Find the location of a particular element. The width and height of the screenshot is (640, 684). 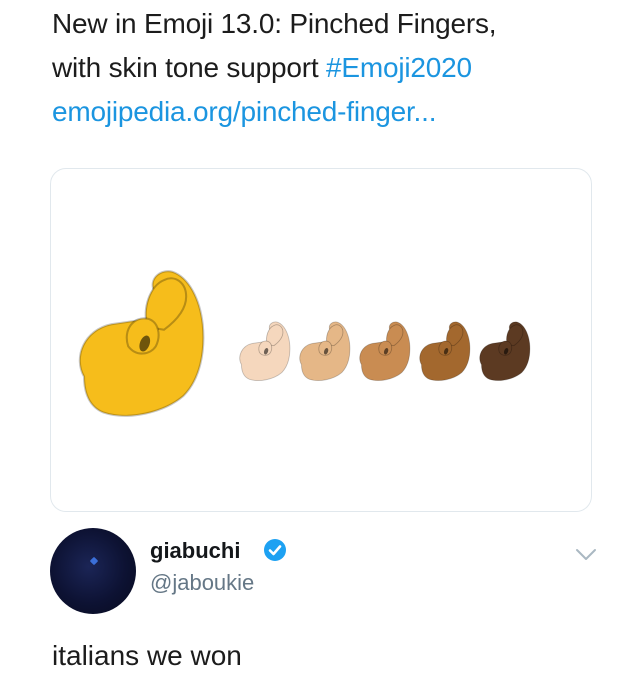

pinched-fingers-emoji-medium-light is located at coordinates (325, 351).